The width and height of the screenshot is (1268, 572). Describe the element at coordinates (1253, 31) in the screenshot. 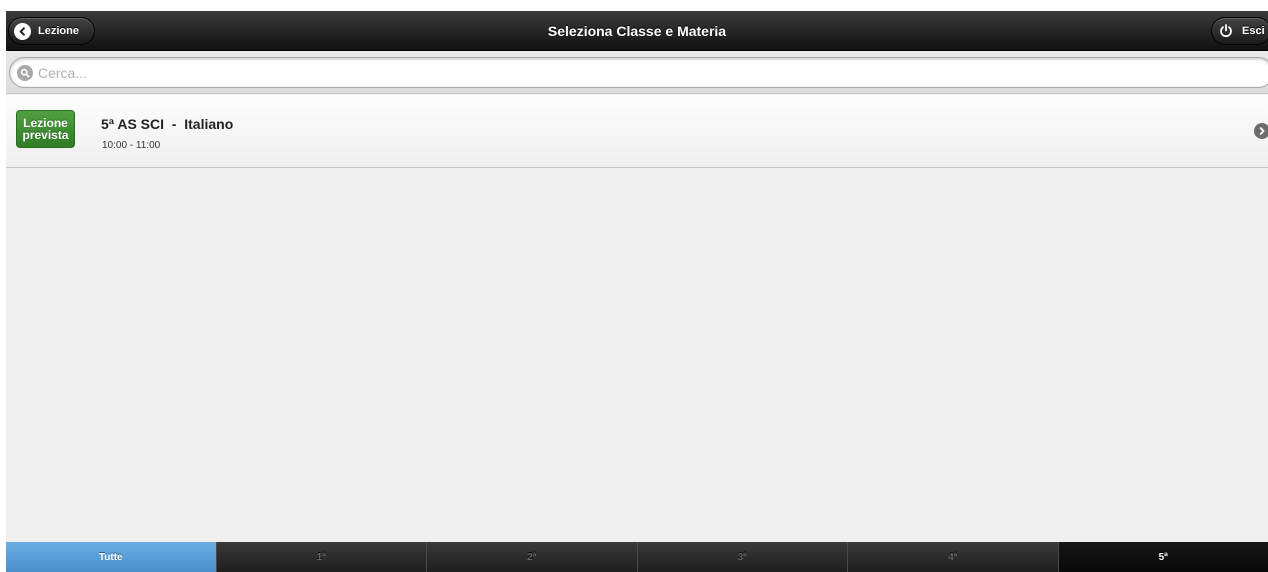

I see `exit-button-label: Esci` at that location.